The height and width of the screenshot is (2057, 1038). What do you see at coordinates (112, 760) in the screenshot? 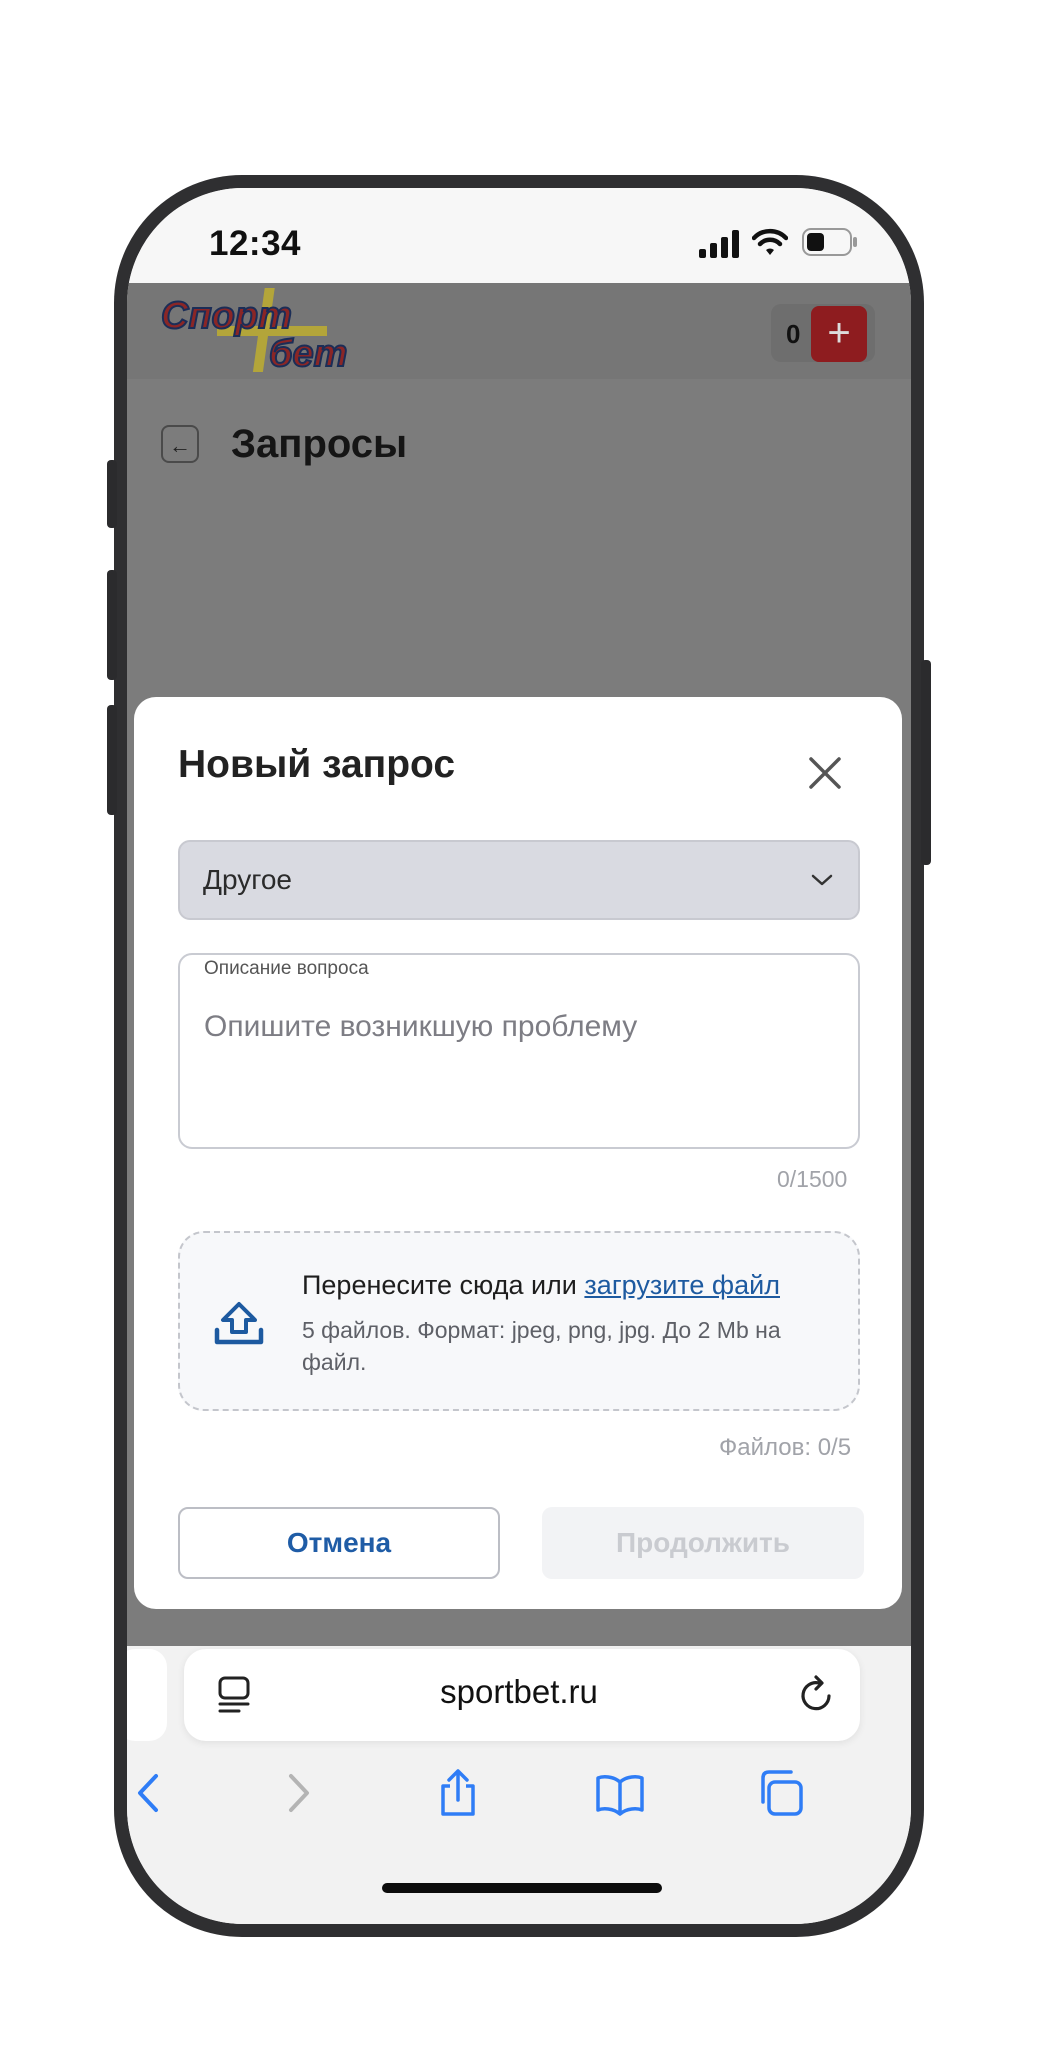
I see `volume-down-button` at bounding box center [112, 760].